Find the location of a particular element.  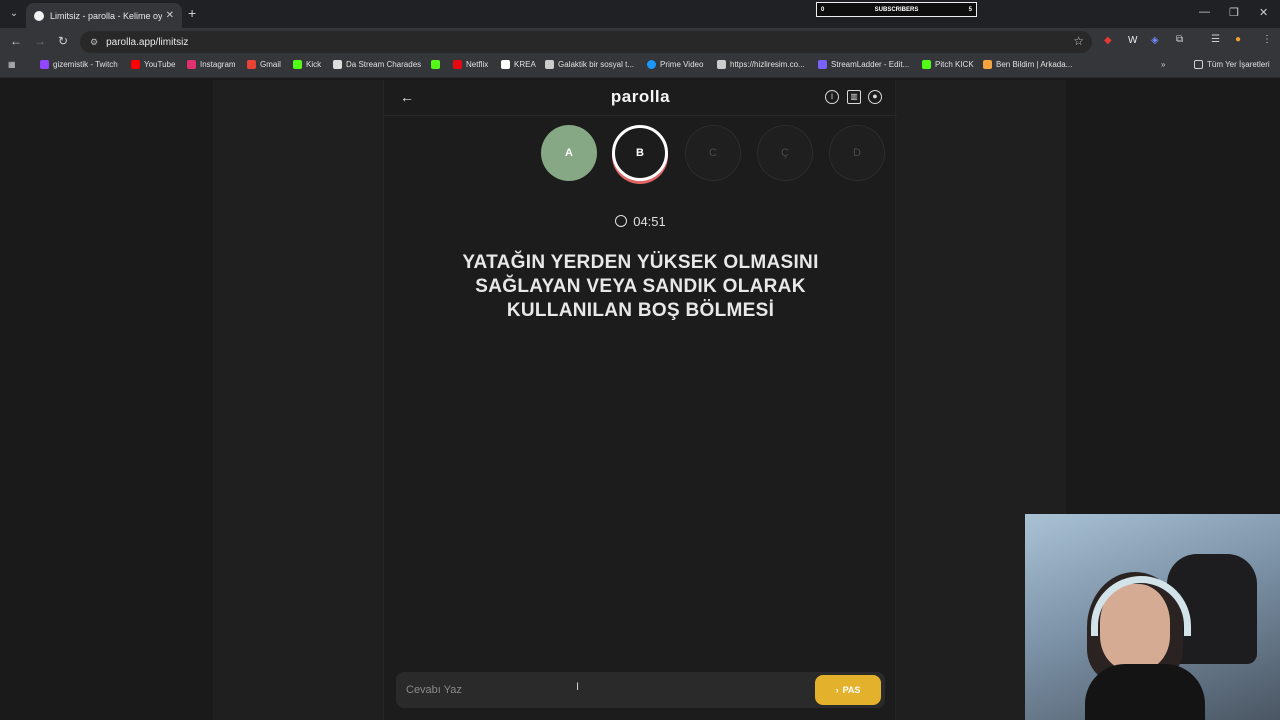

address-toolbar: ← → ↻ ⚙ parolla.app/limitsiz ☆ is located at coordinates (640, 42).